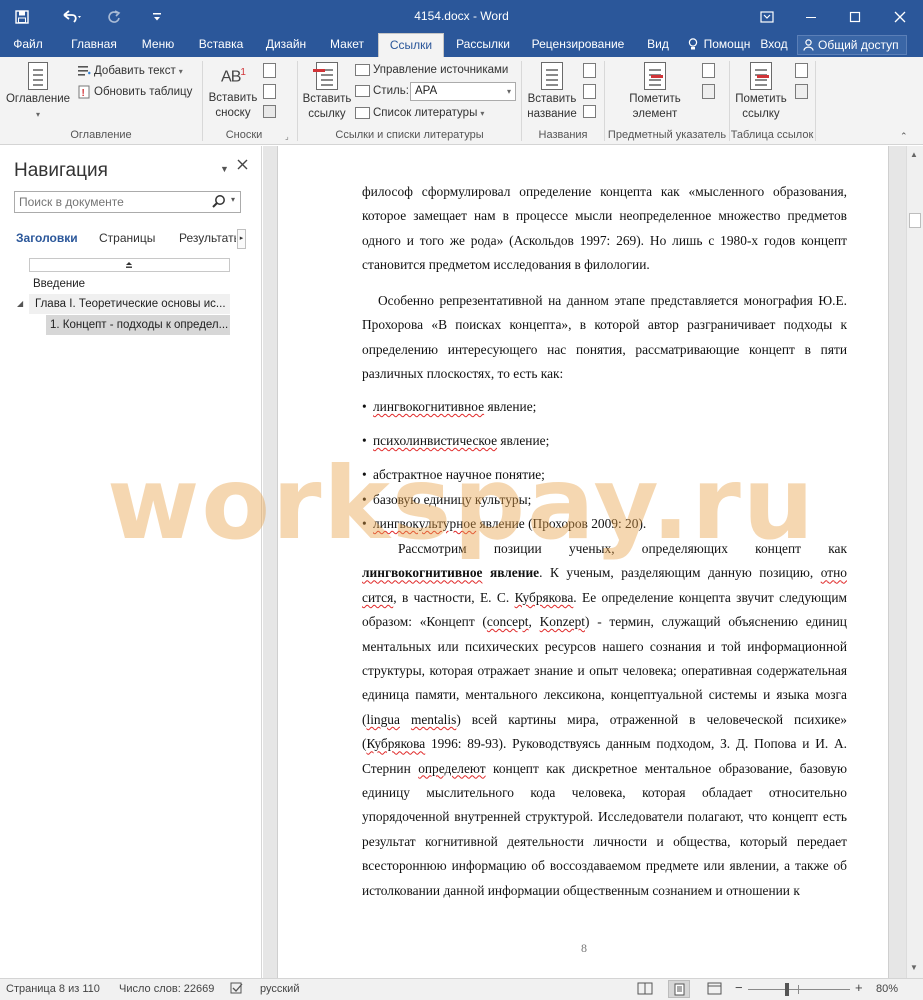 This screenshot has height=1000, width=923. I want to click on collapse-all-headings, so click(129, 265).